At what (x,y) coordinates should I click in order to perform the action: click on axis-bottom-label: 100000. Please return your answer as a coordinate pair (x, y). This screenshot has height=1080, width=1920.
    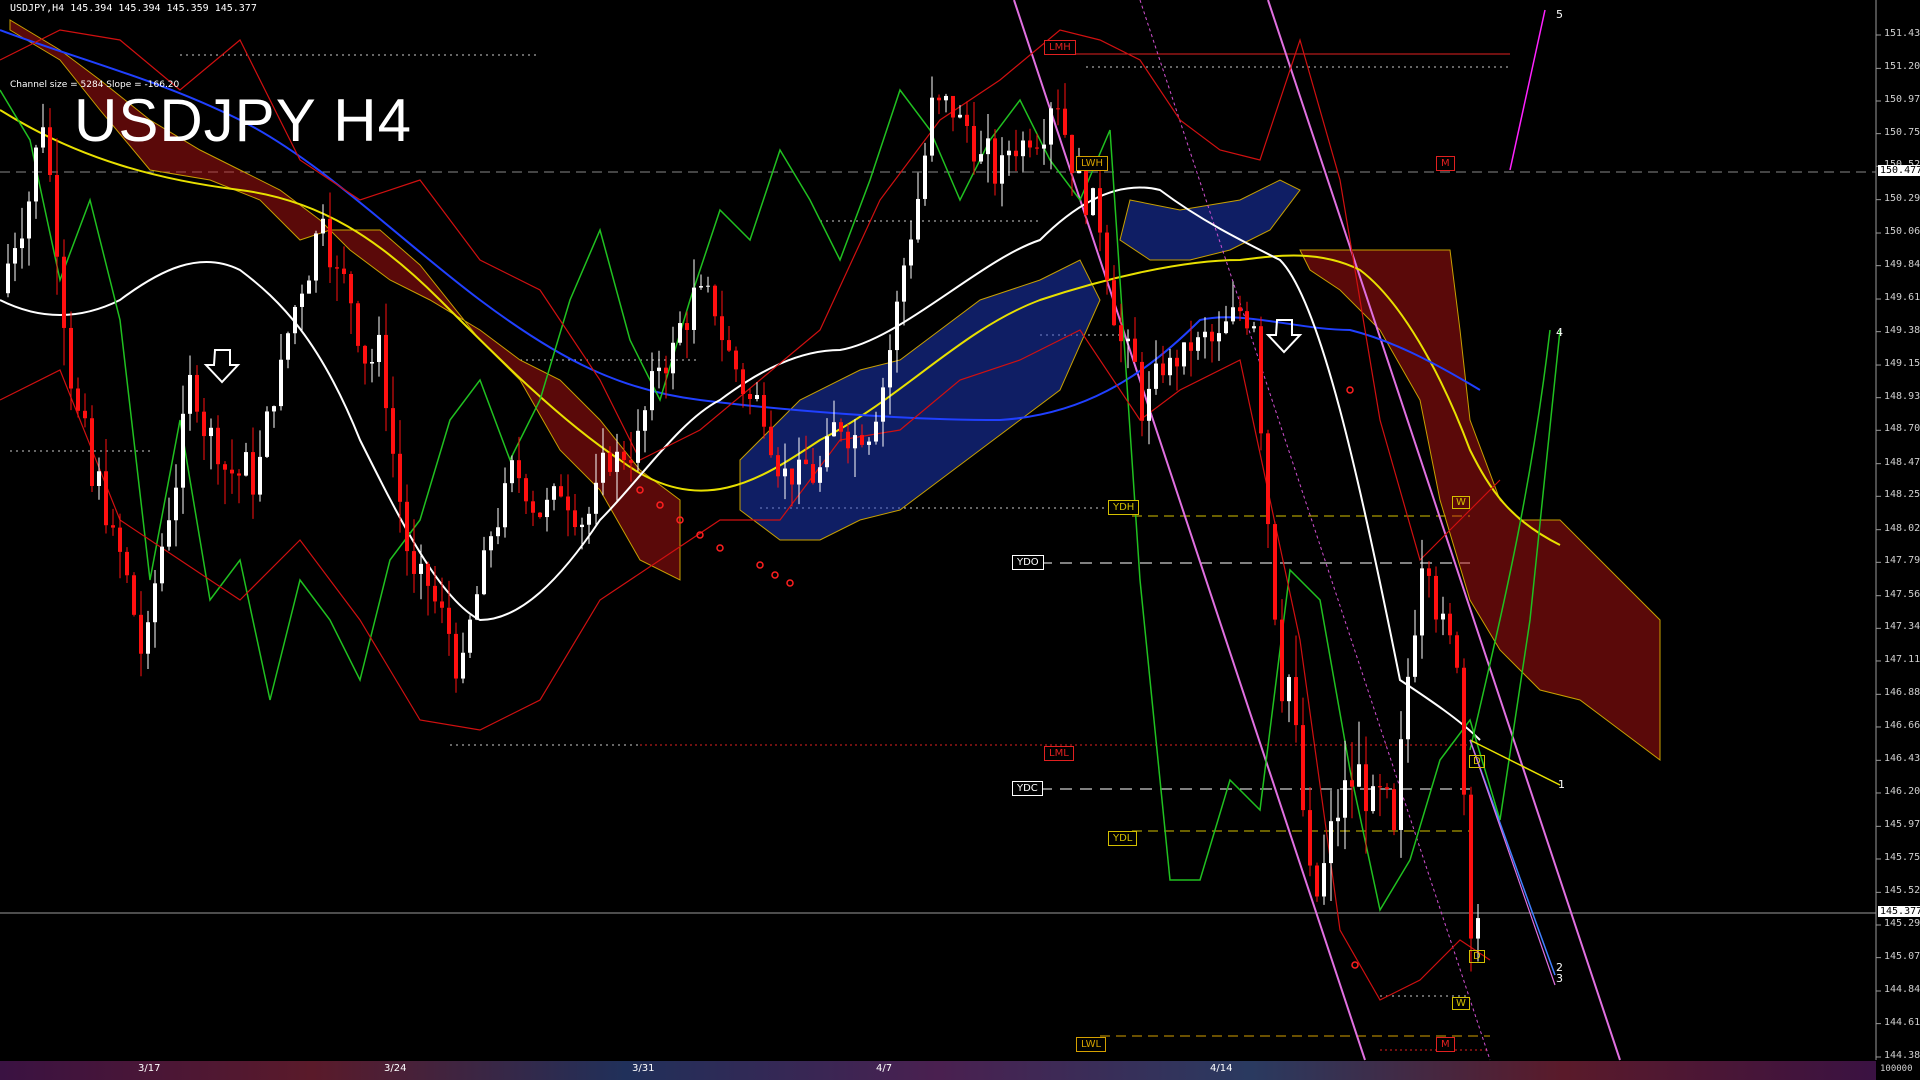
    Looking at the image, I should click on (1896, 1069).